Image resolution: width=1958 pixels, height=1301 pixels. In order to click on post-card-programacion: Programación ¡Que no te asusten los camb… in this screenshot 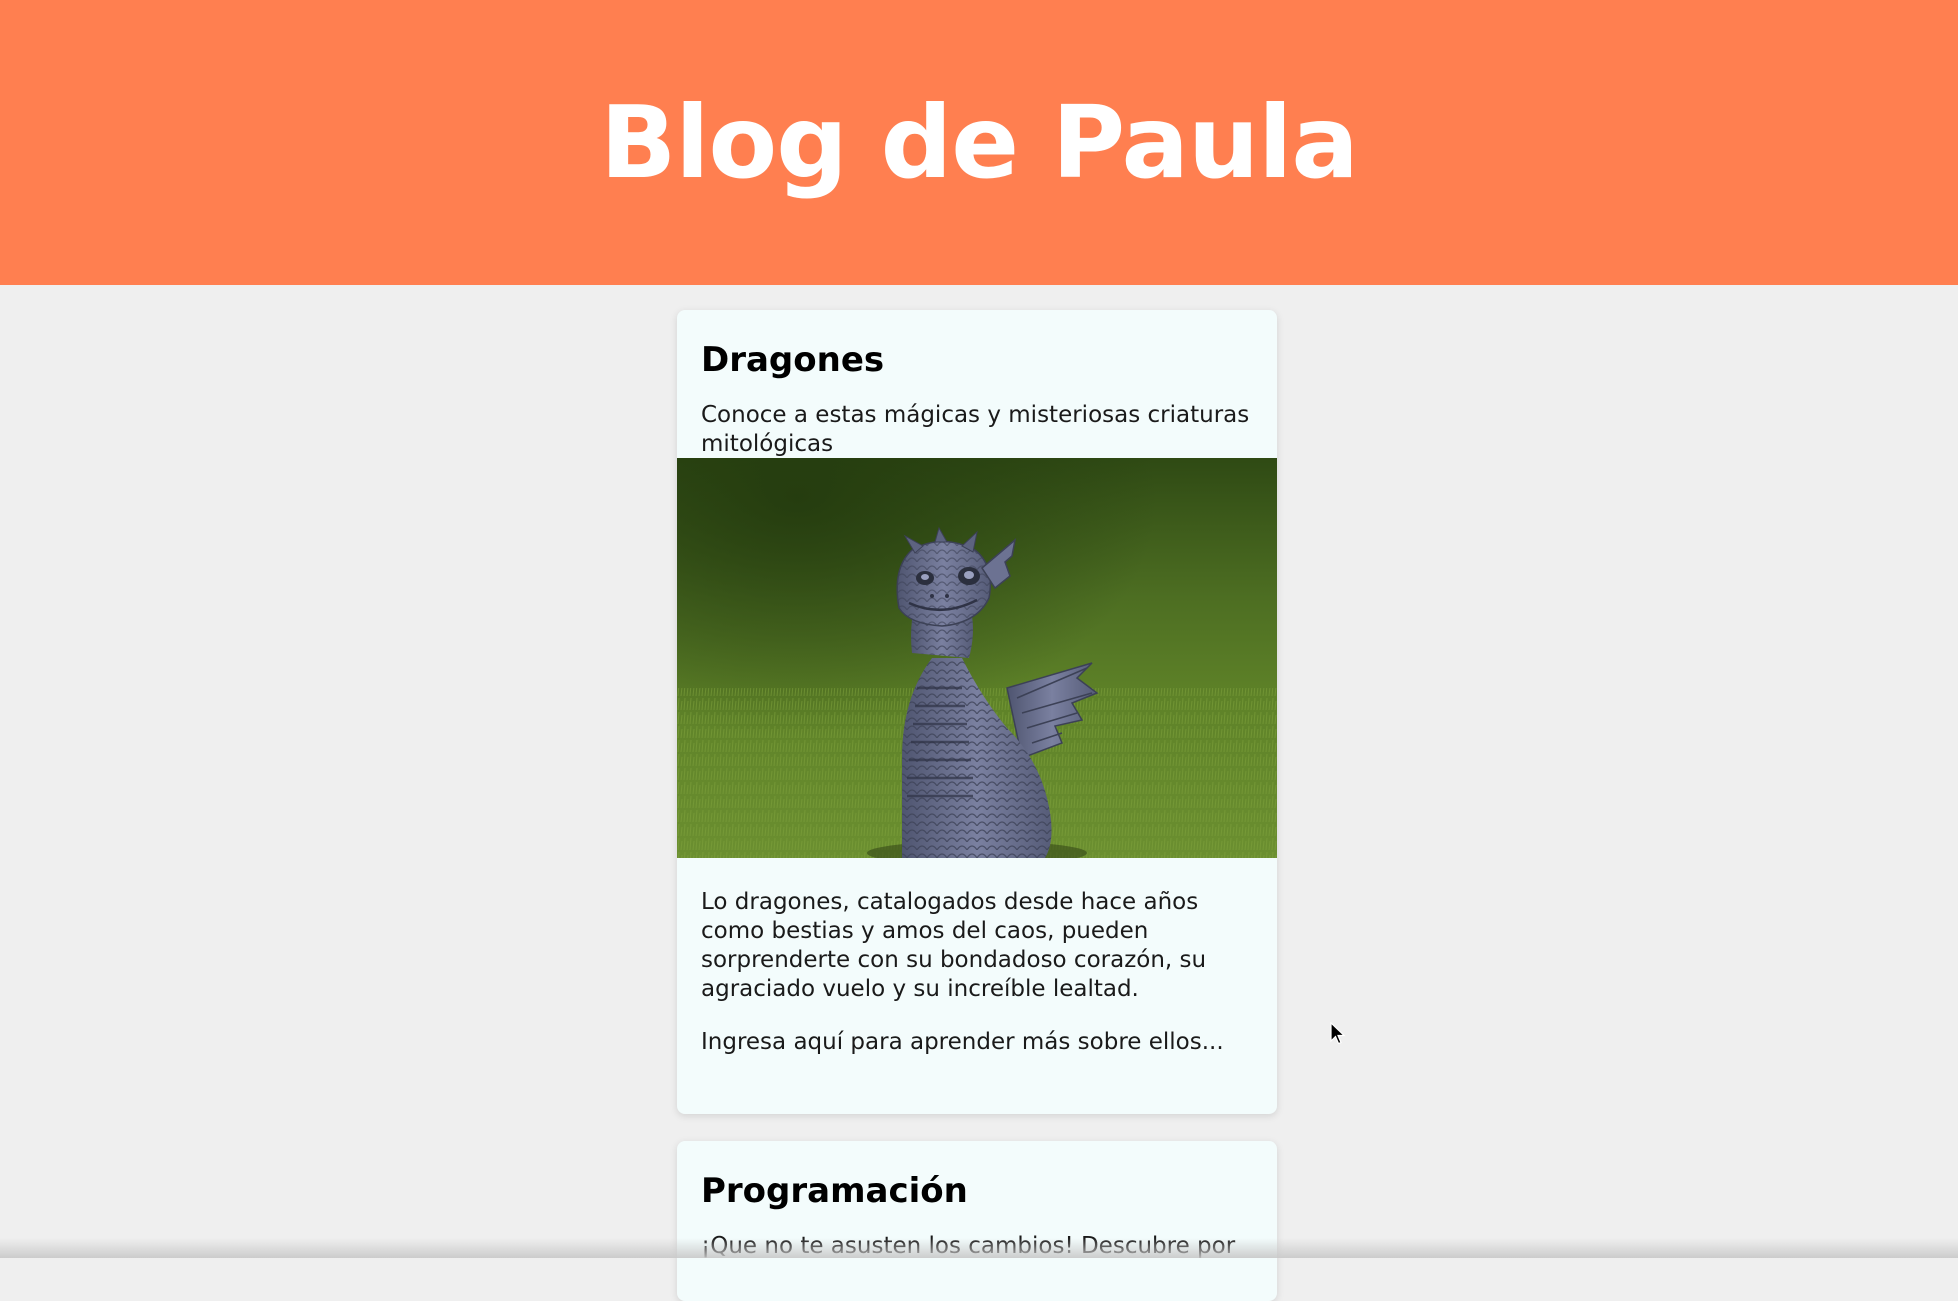, I will do `click(977, 1221)`.